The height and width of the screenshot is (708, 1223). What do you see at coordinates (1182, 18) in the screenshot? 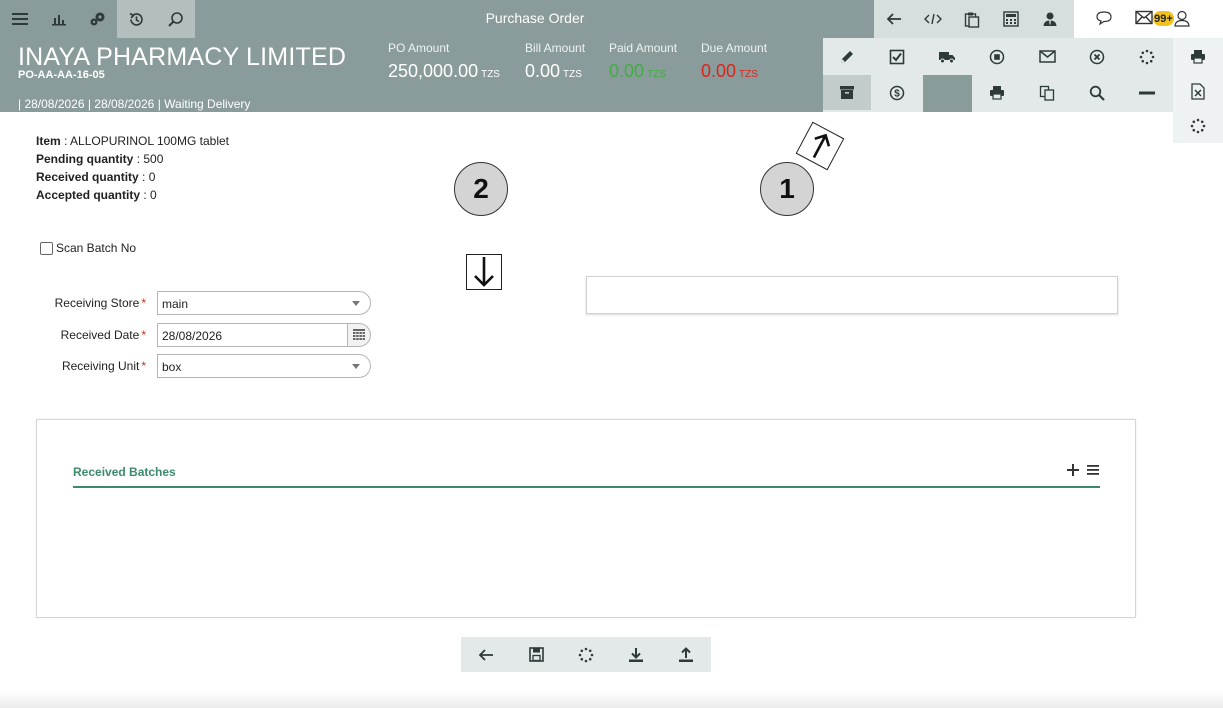
I see `user-icon` at bounding box center [1182, 18].